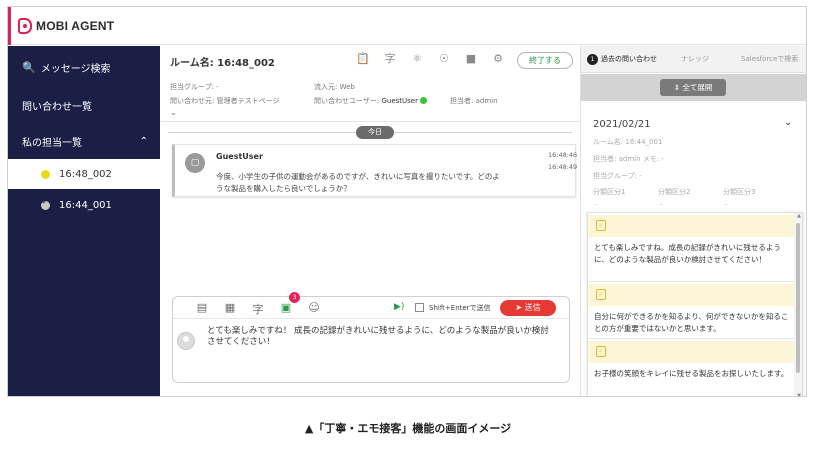  What do you see at coordinates (363, 59) in the screenshot?
I see `clipboard-icon: 📋` at bounding box center [363, 59].